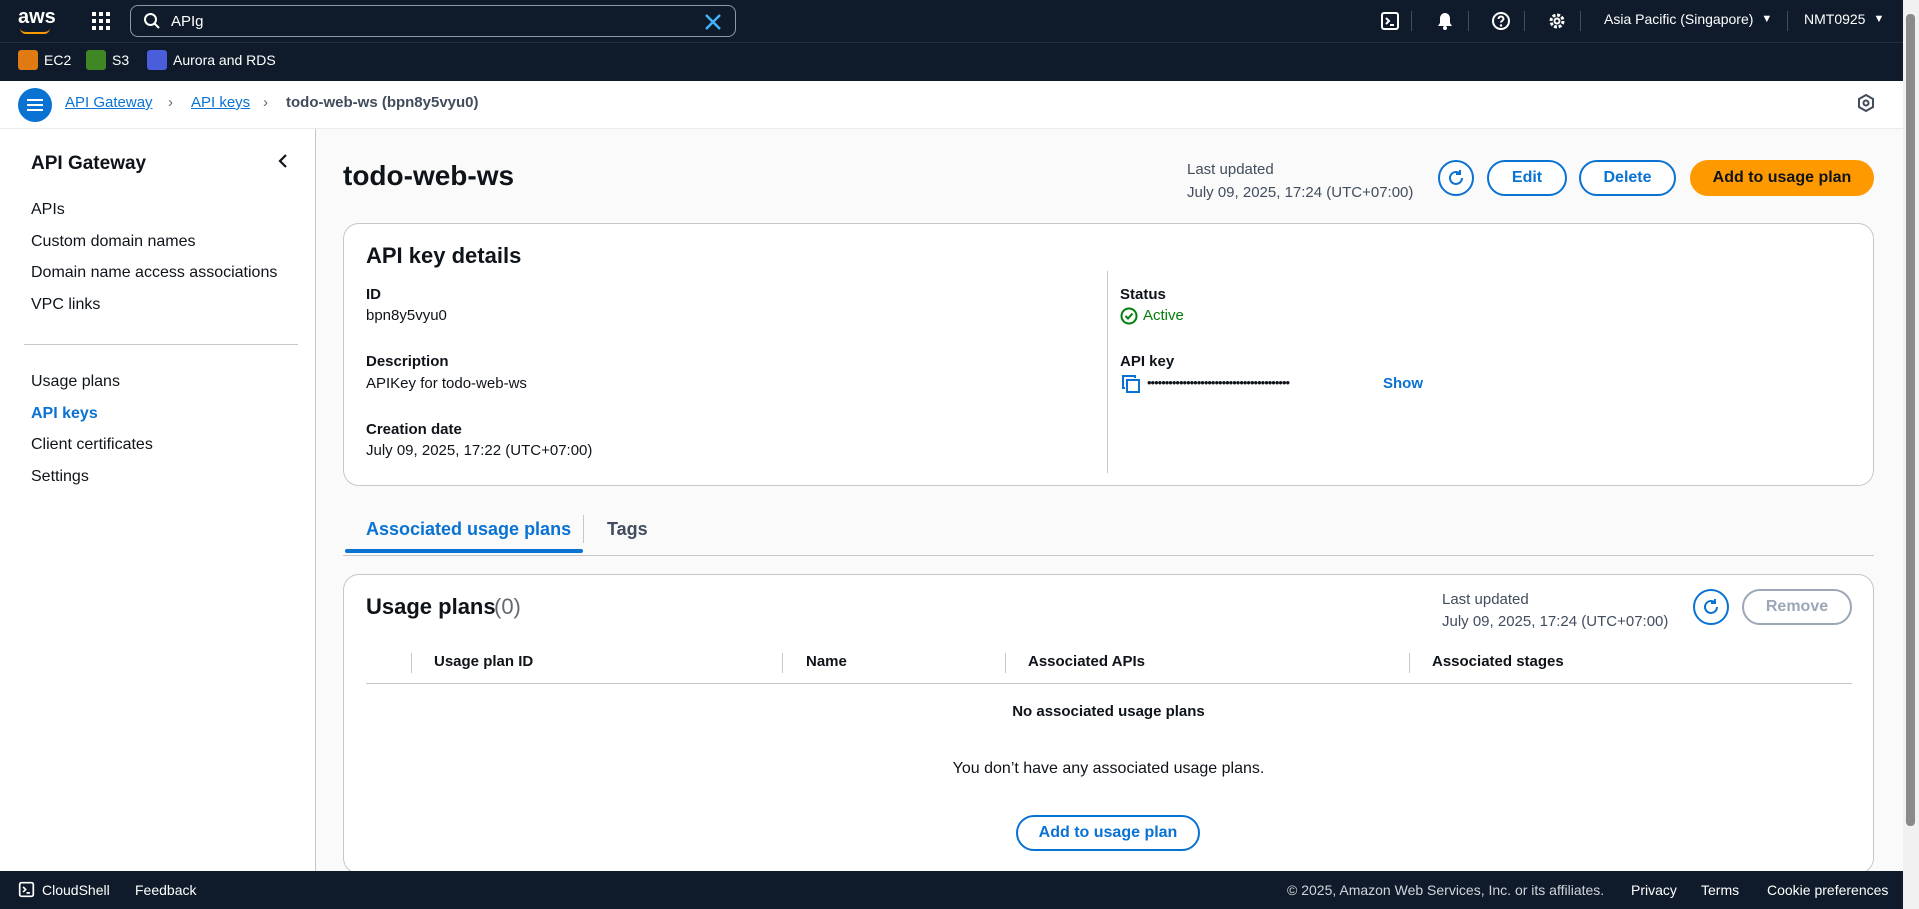  Describe the element at coordinates (154, 273) in the screenshot. I see `sidebar-item-domain-name-access: Domain name access associations` at that location.